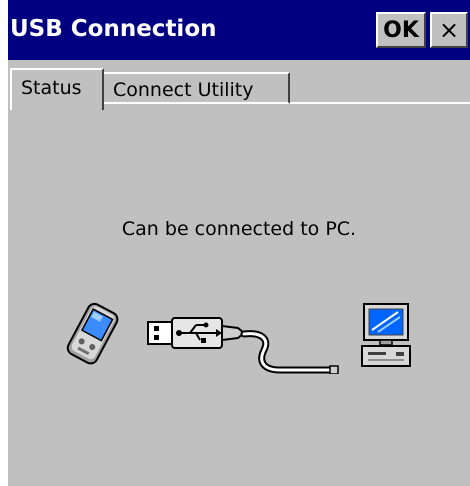  I want to click on status-message: Can be connected to PC., so click(239, 229).